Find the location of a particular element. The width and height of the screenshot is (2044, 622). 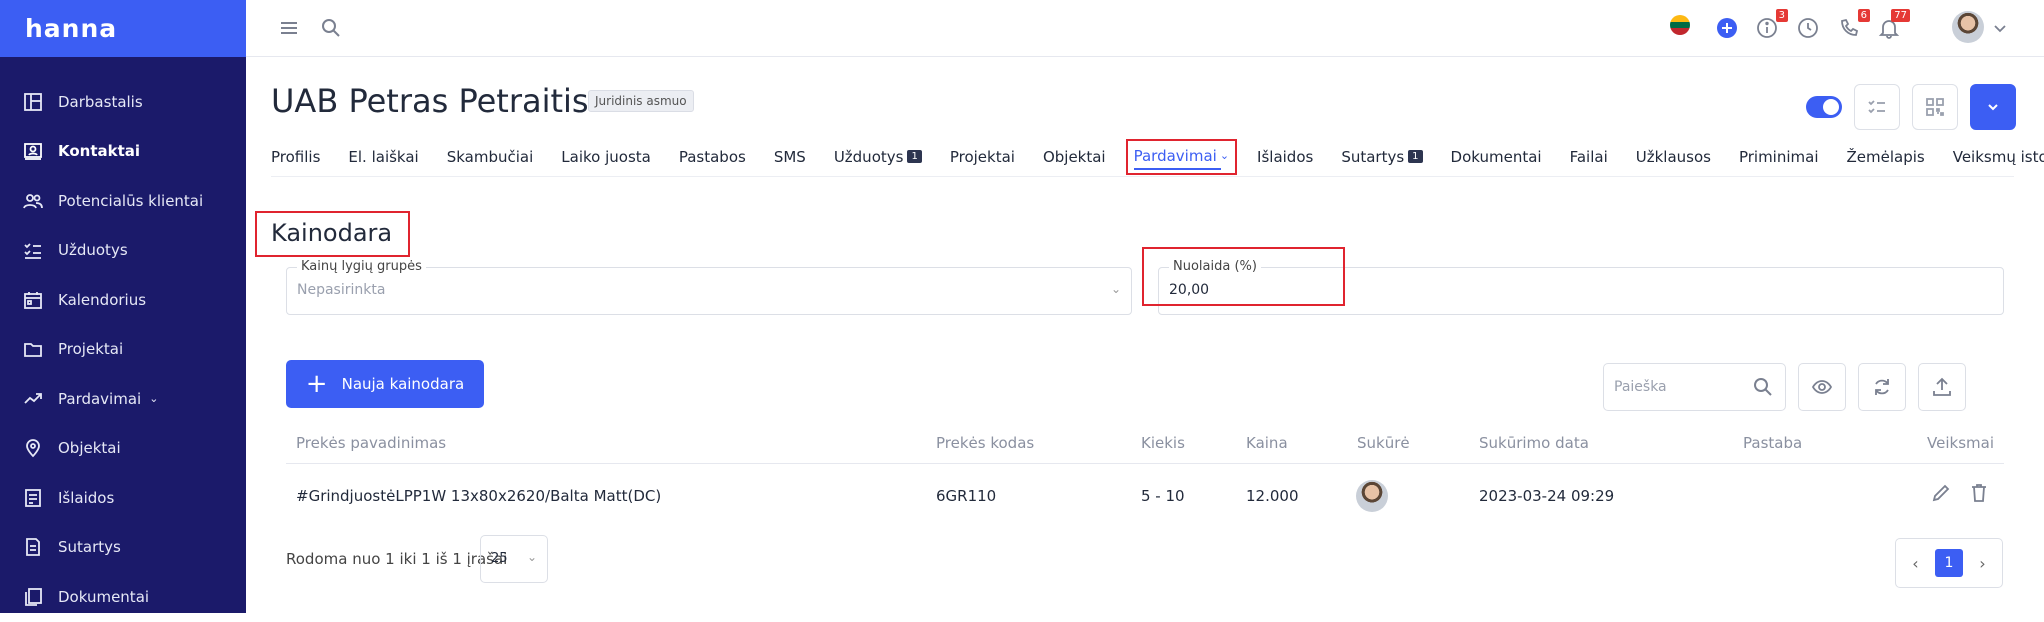

sidebar-item-label: Kontaktai is located at coordinates (99, 151).